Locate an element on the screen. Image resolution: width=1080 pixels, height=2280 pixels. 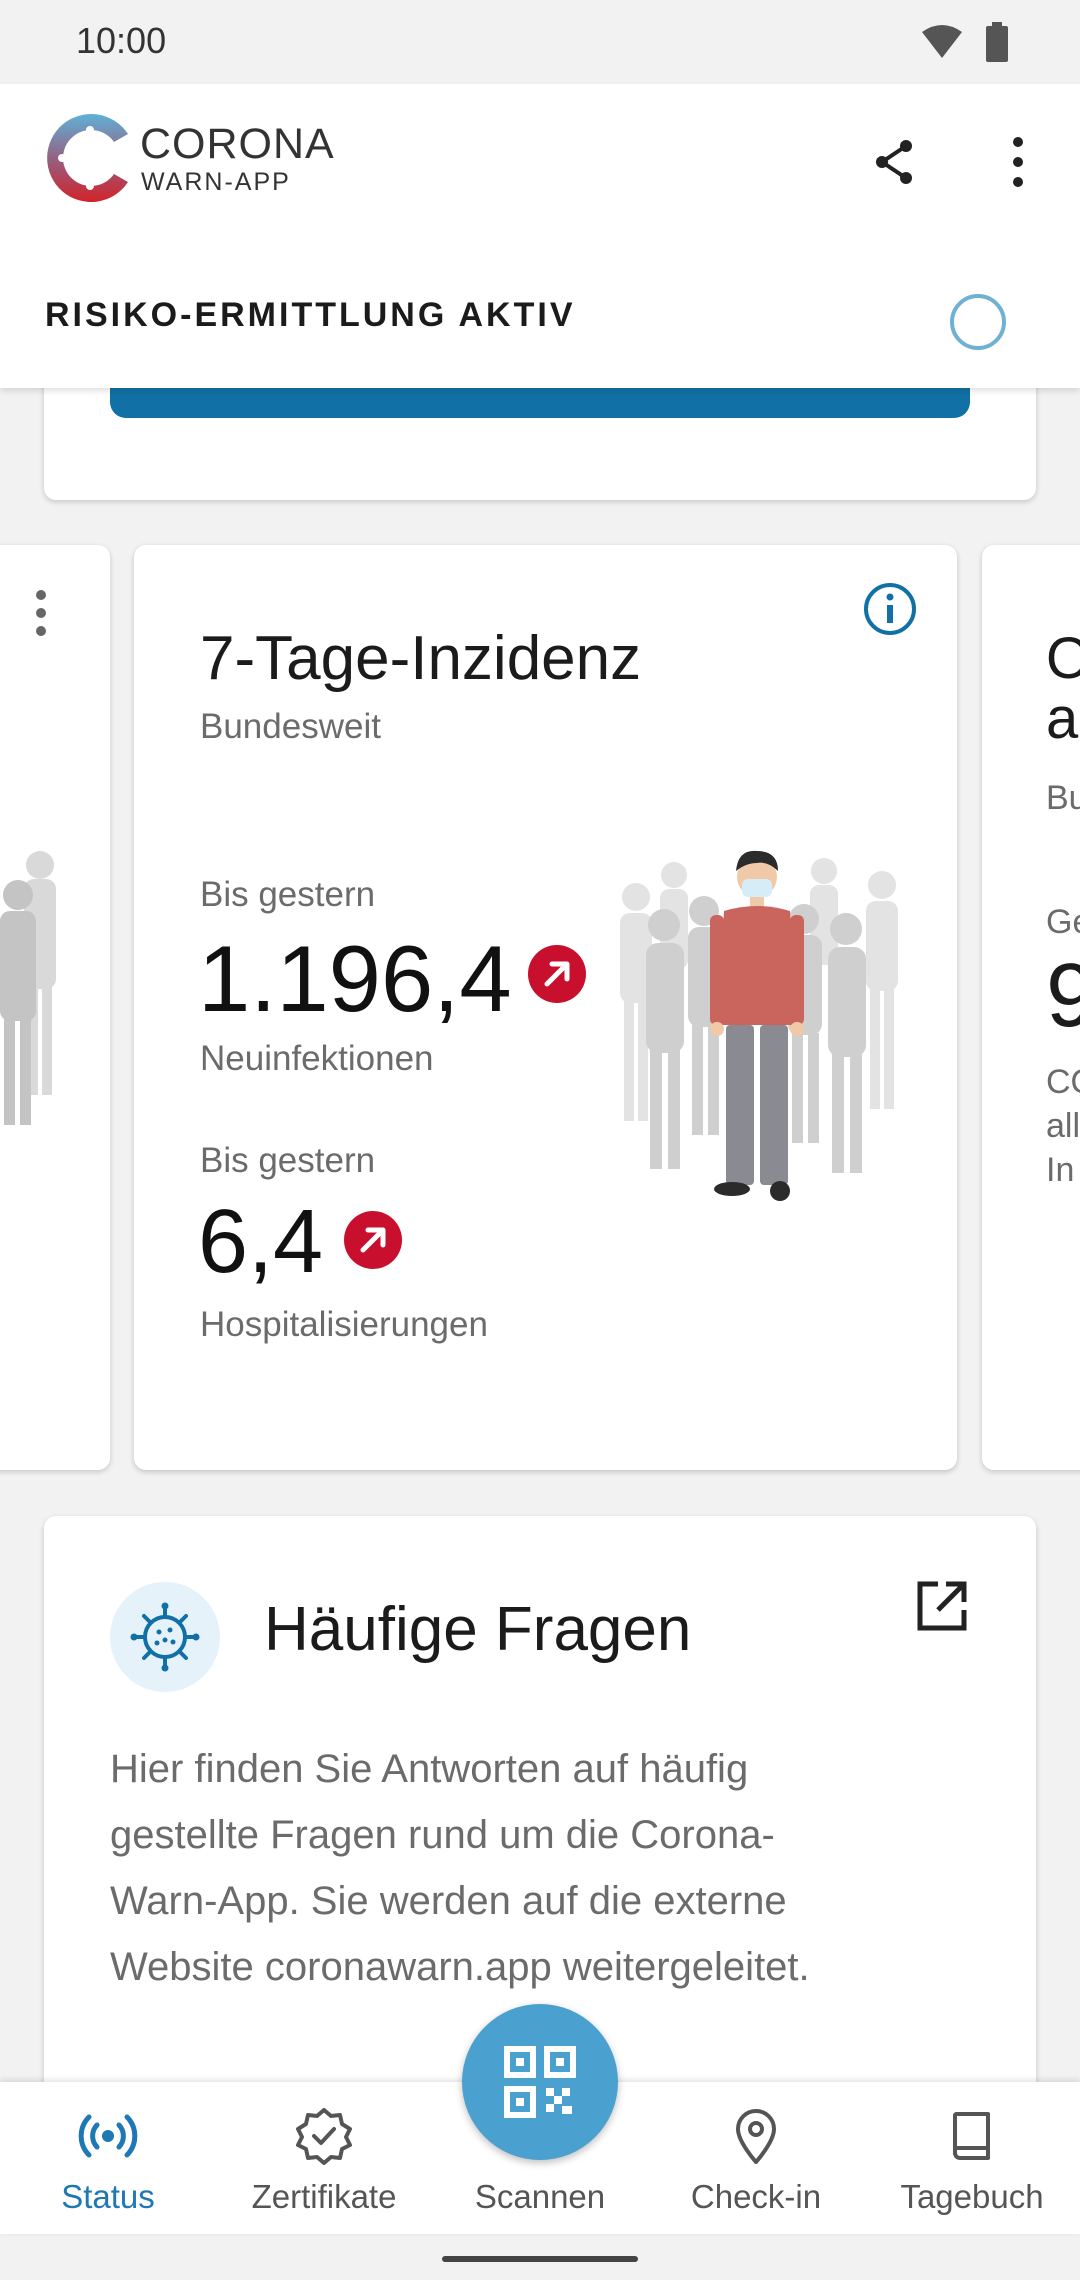
hospitalizations-label: Bis gestern is located at coordinates (288, 1160).